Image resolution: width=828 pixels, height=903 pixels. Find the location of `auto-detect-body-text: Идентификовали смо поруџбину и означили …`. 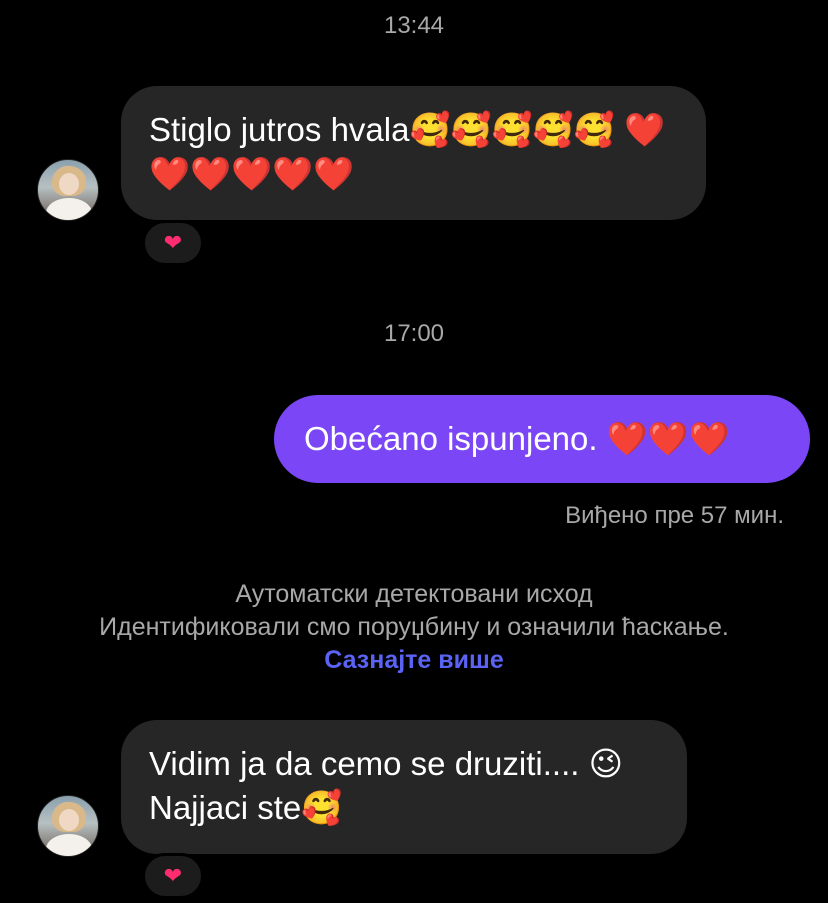

auto-detect-body-text: Идентификовали смо поруџбину и означили … is located at coordinates (414, 627).